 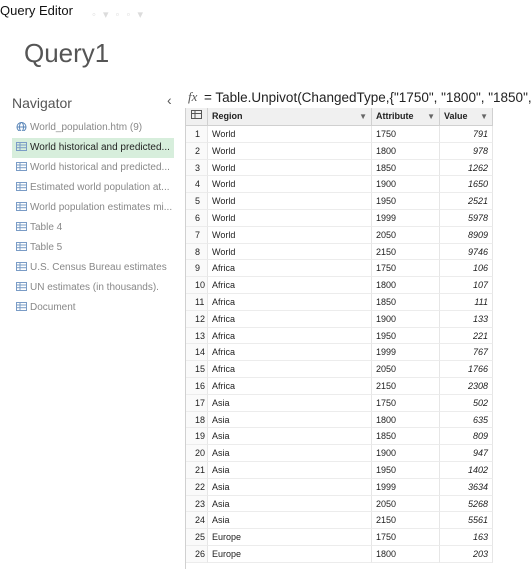 What do you see at coordinates (466, 336) in the screenshot?
I see `value-cell: 221` at bounding box center [466, 336].